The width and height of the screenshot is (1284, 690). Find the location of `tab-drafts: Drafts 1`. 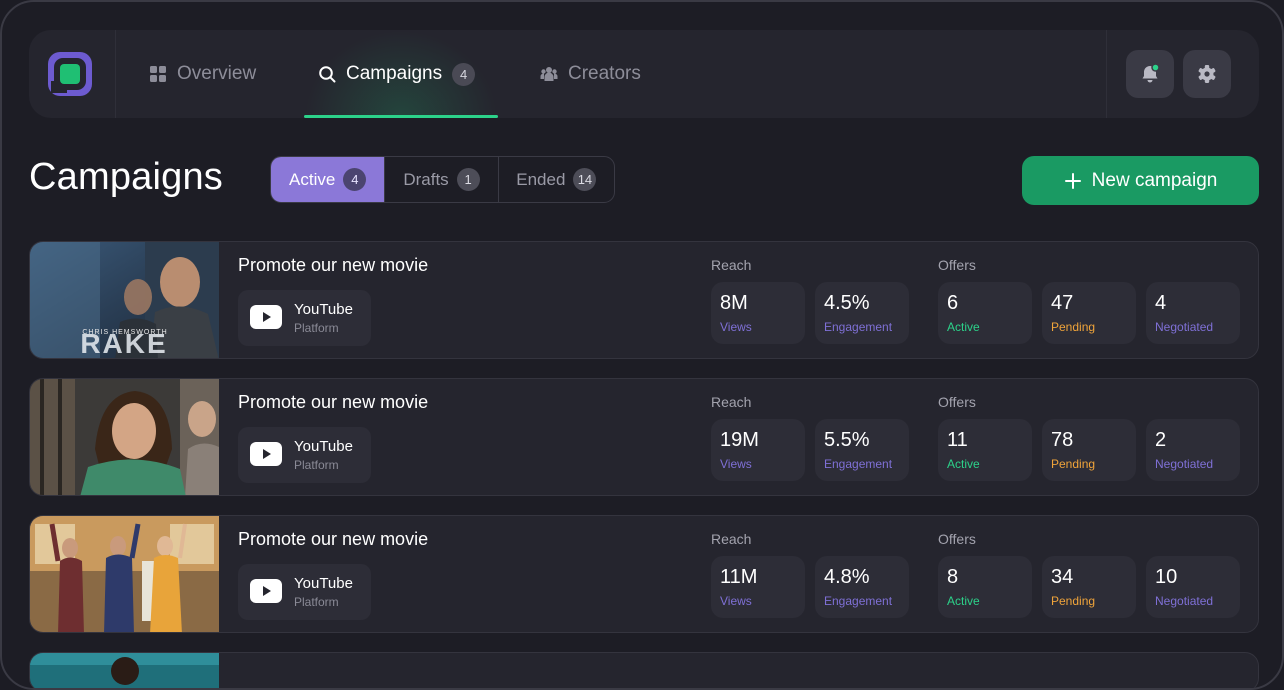

tab-drafts: Drafts 1 is located at coordinates (442, 179).